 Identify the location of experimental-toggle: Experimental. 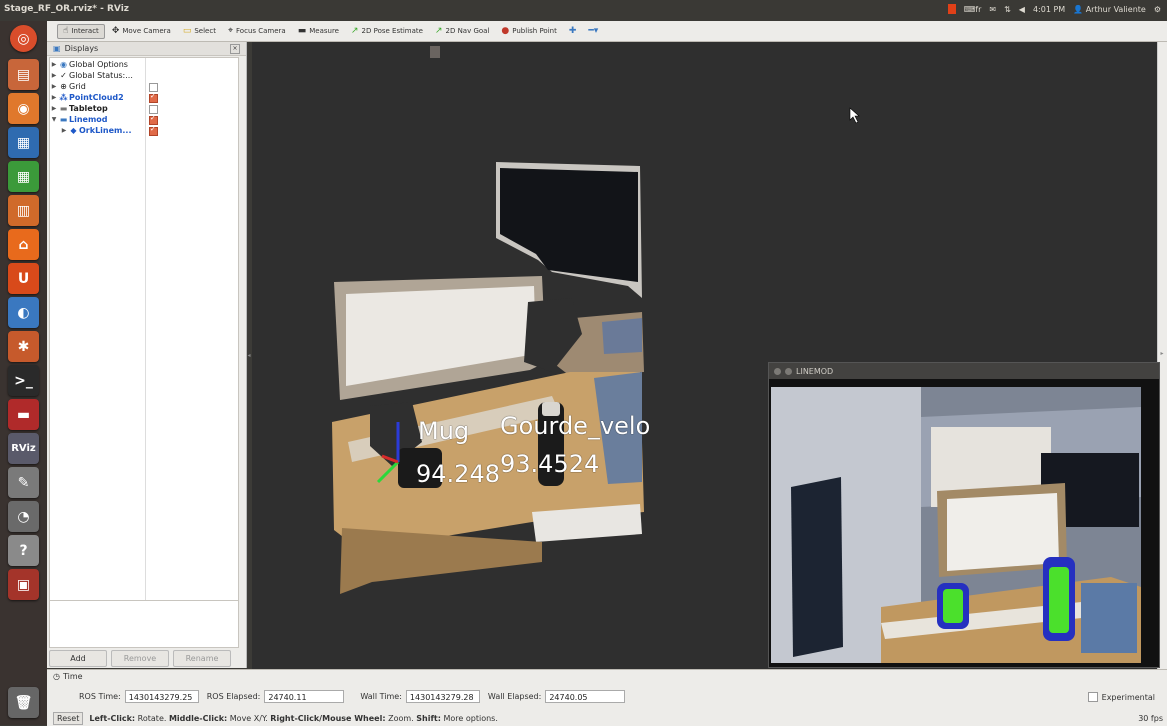
(1121, 697).